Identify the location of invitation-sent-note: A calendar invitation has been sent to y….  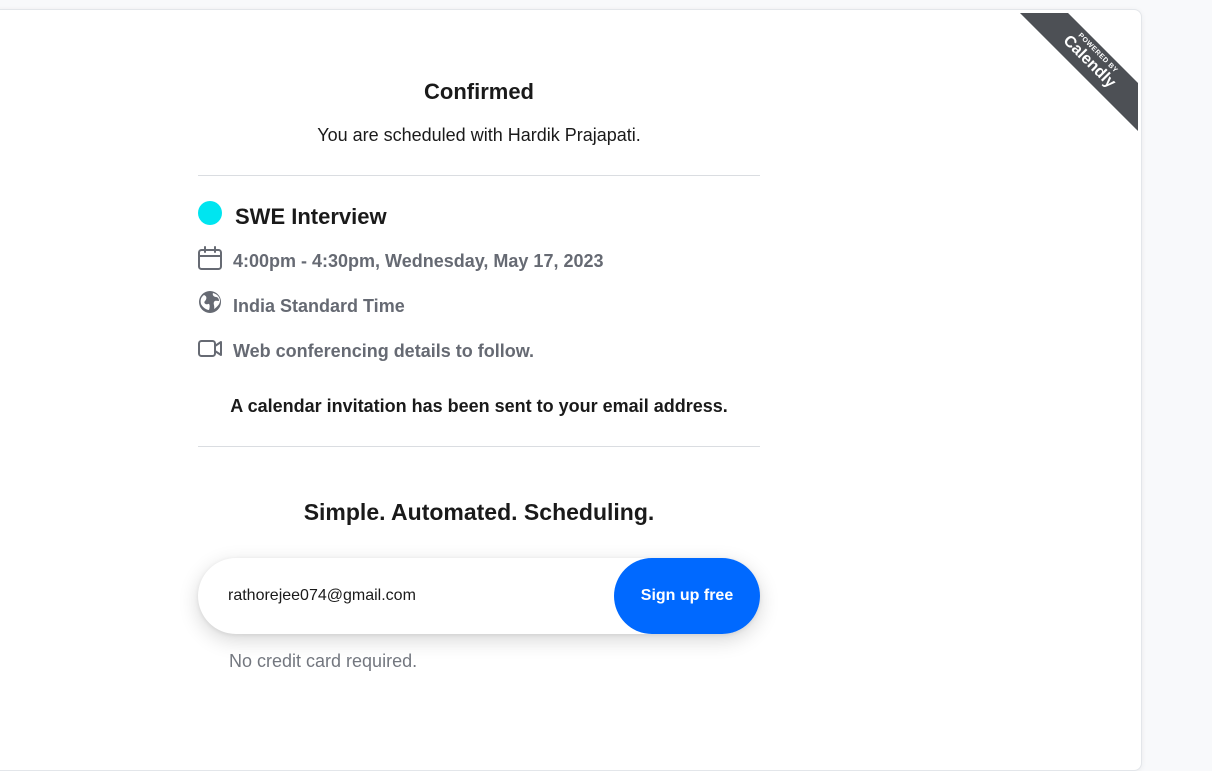
(479, 406).